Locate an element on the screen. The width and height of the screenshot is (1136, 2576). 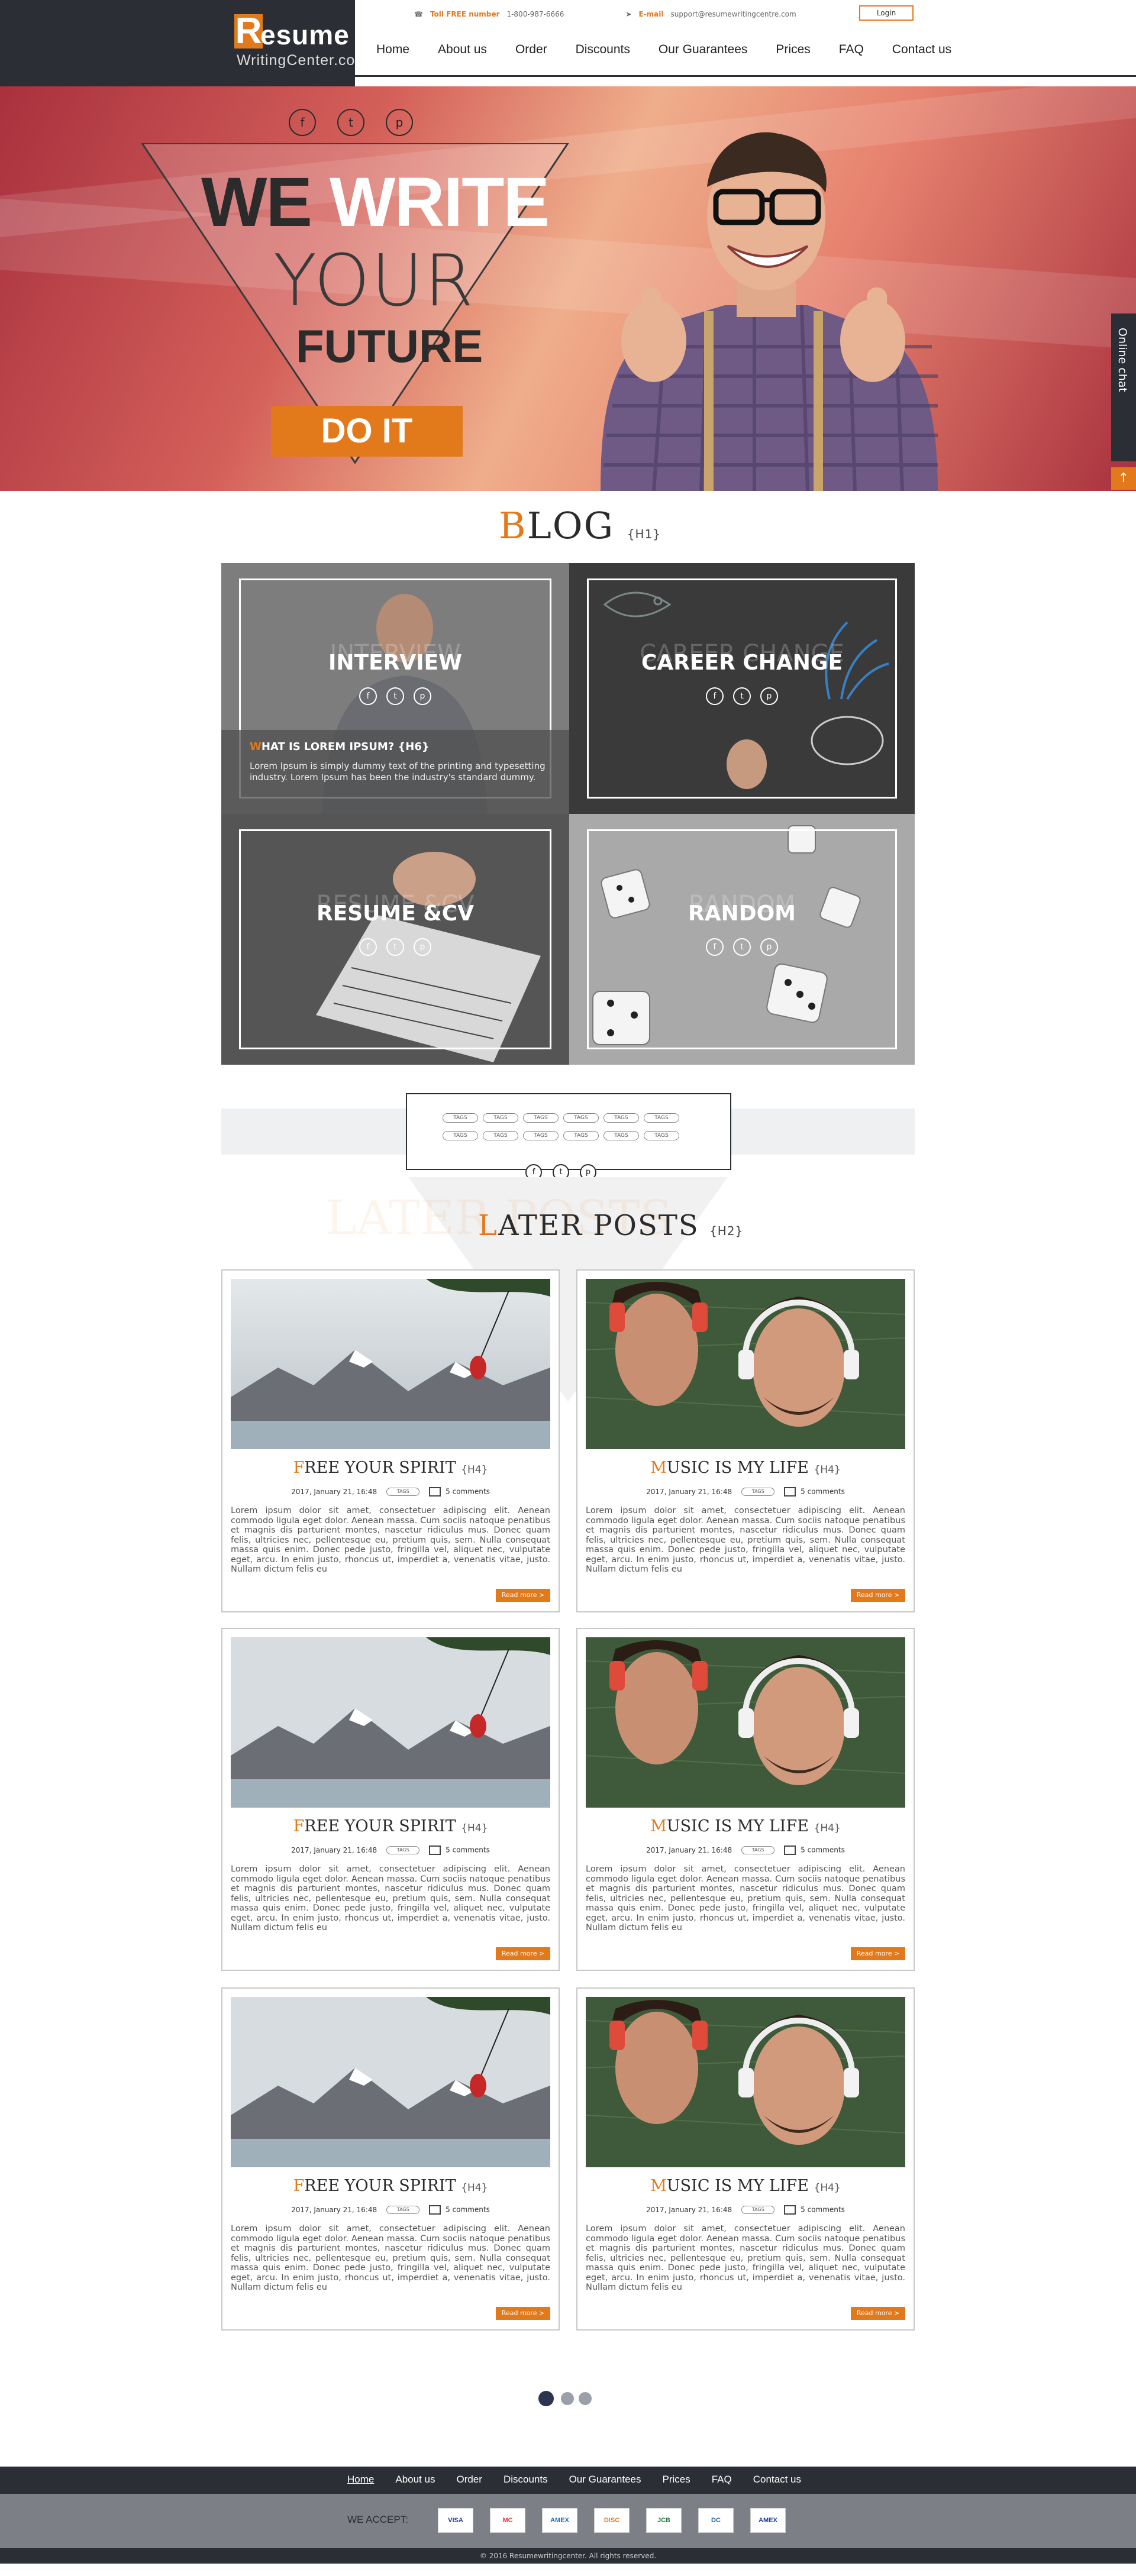
email-address: support@resumewritingcentre.com is located at coordinates (733, 14).